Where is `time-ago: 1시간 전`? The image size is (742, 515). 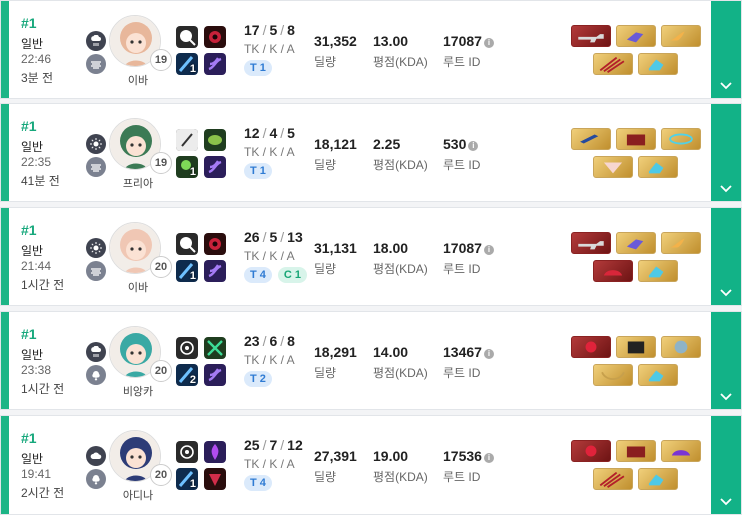 time-ago: 1시간 전 is located at coordinates (43, 285).